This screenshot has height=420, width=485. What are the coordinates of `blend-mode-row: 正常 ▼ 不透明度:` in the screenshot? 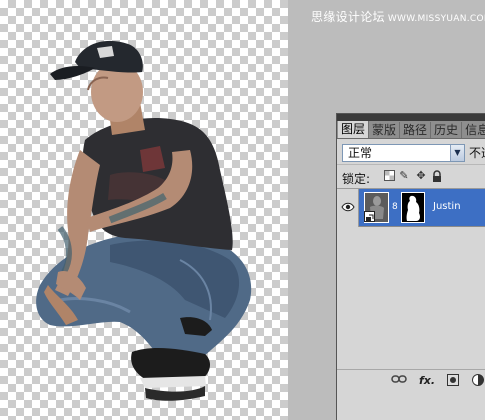 It's located at (411, 152).